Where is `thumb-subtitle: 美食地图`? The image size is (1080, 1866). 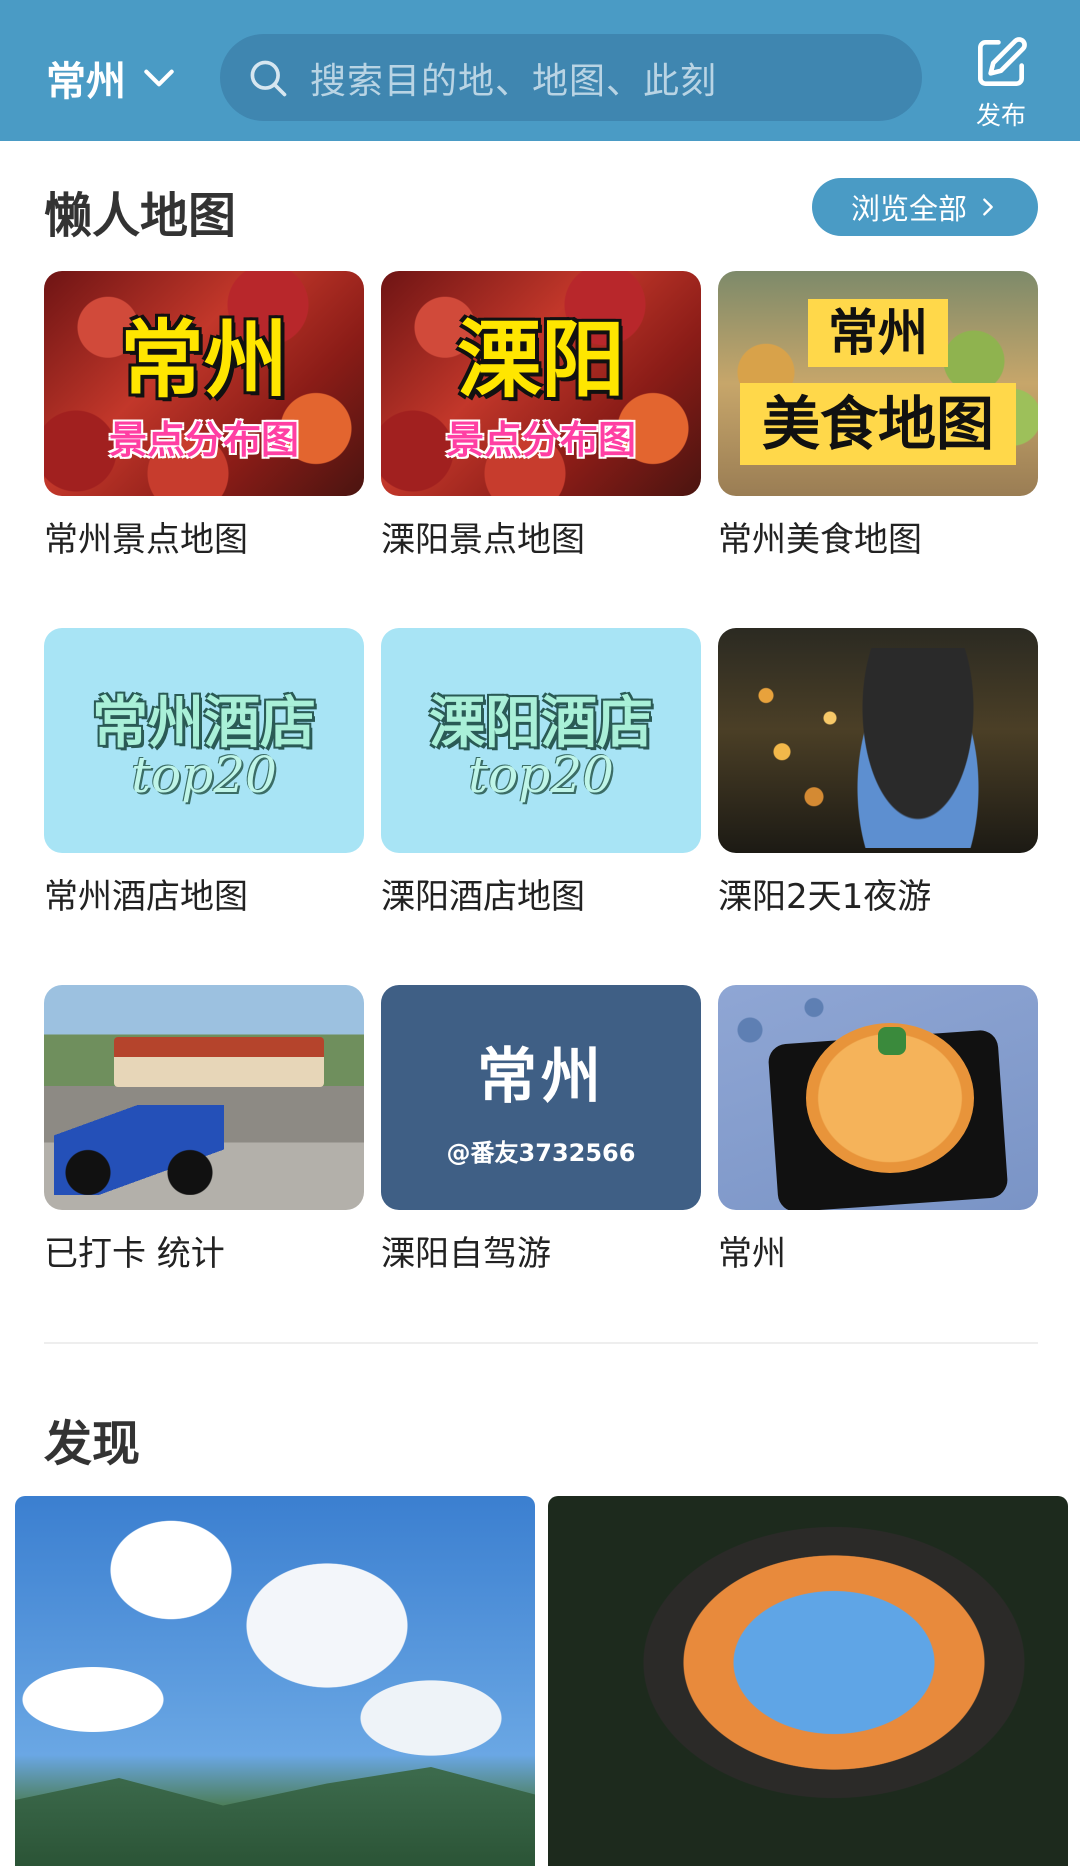 thumb-subtitle: 美食地图 is located at coordinates (878, 424).